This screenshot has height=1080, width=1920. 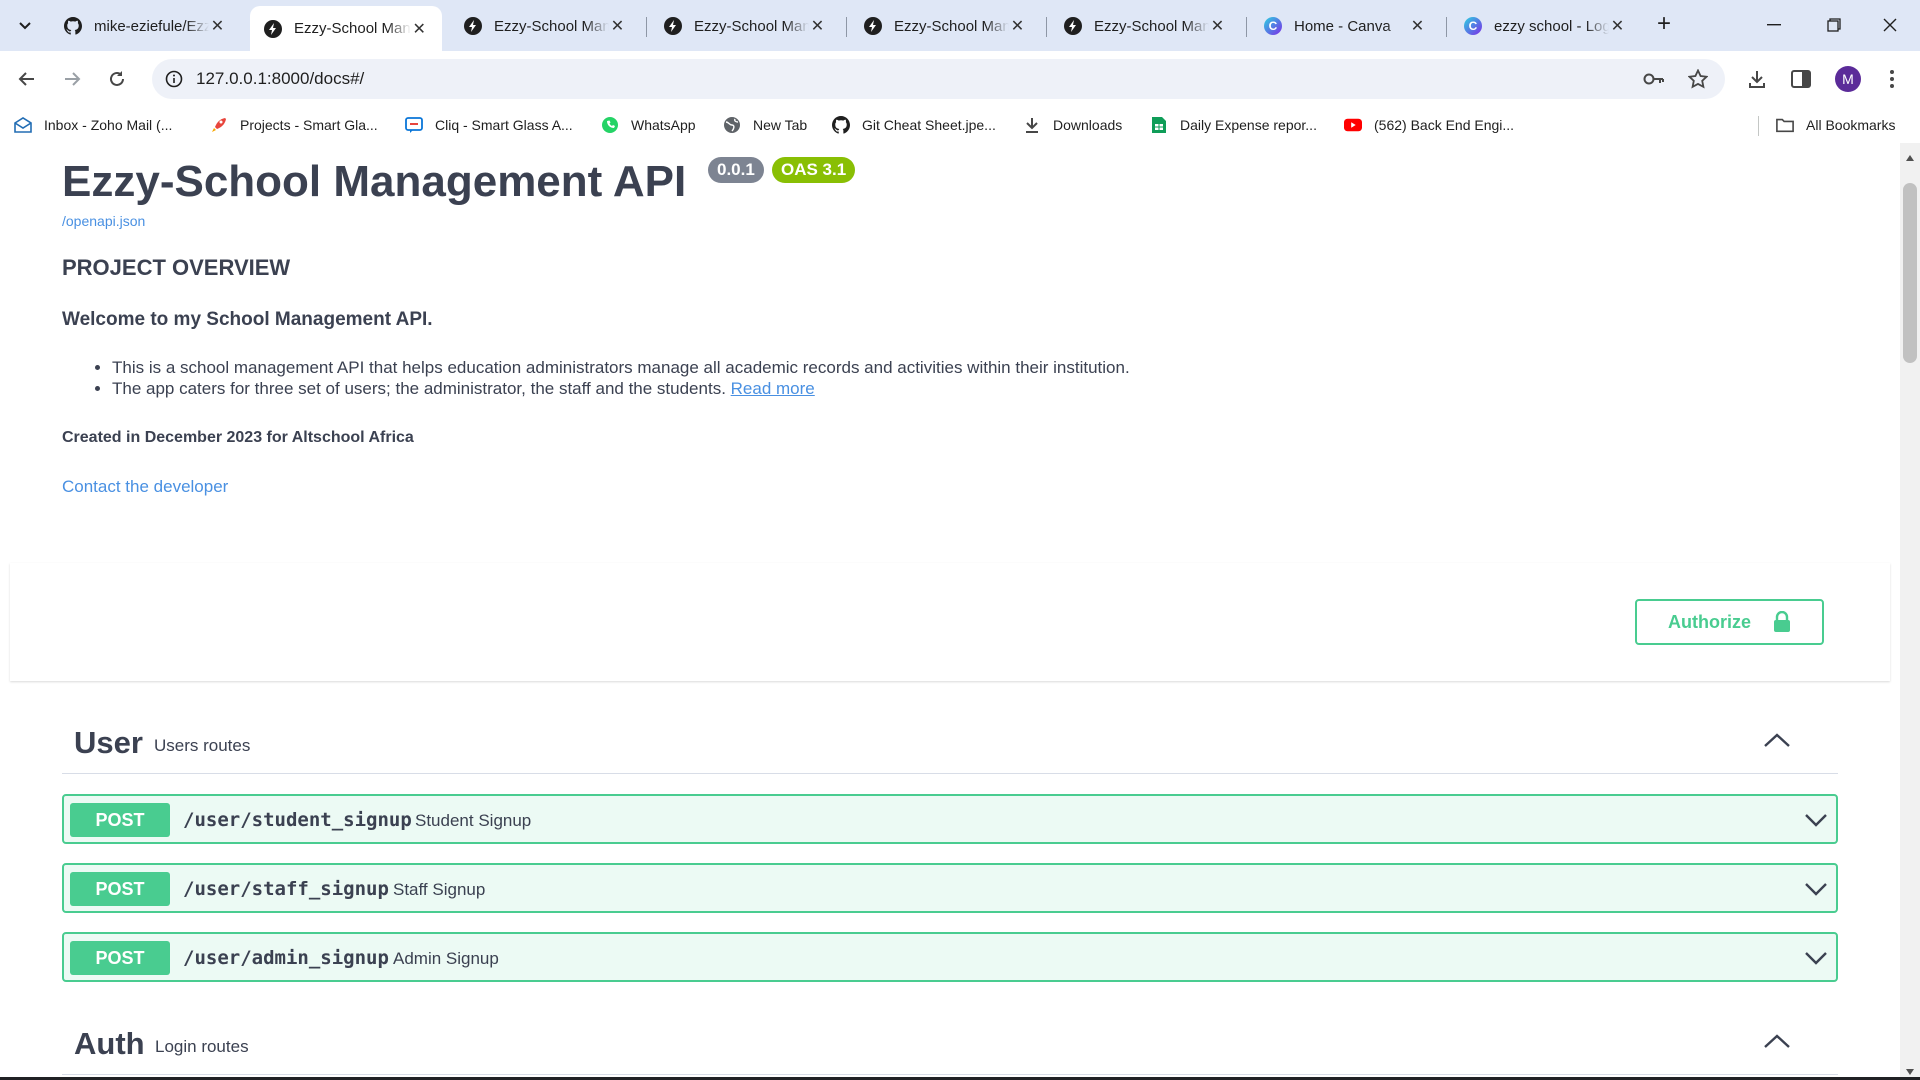 I want to click on tab-title: ezzy school - Logo, so click(x=1551, y=26).